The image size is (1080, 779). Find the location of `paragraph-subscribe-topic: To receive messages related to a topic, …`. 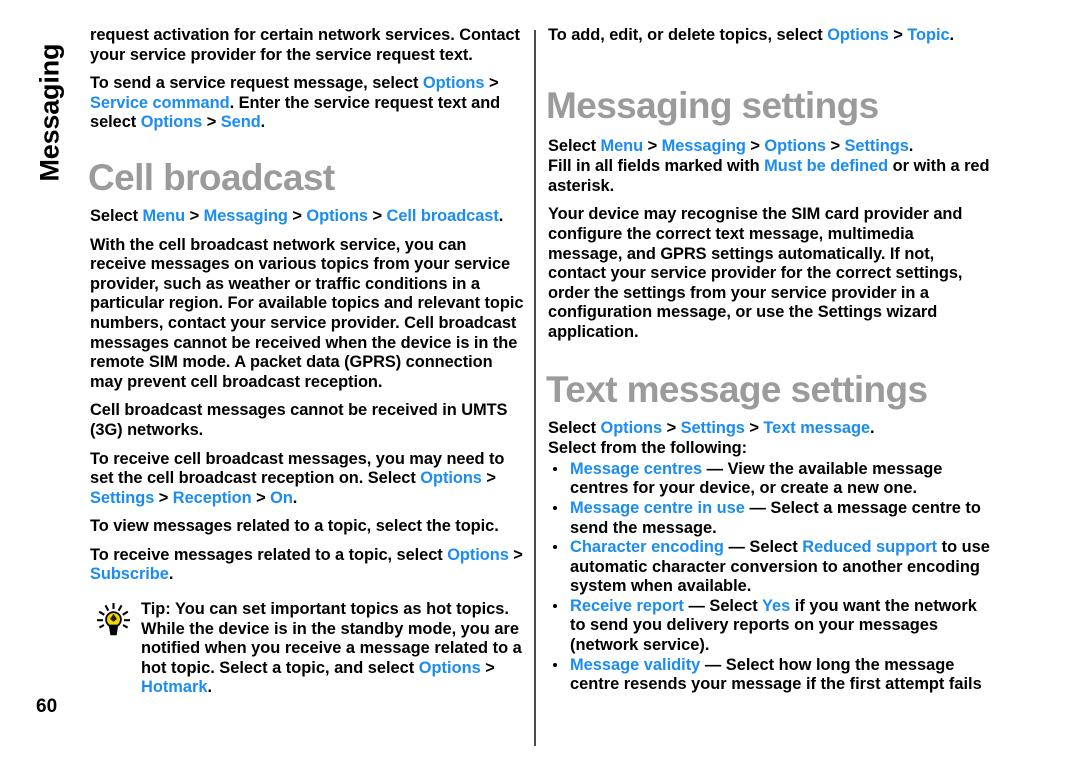

paragraph-subscribe-topic: To receive messages related to a topic, … is located at coordinates (306, 564).